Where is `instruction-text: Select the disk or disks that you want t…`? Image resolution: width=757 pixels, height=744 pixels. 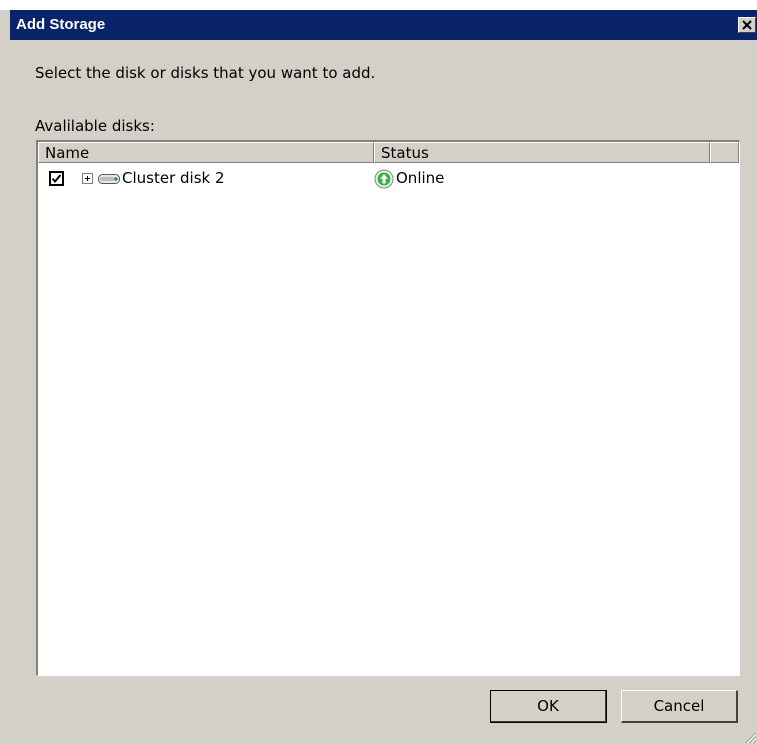 instruction-text: Select the disk or disks that you want t… is located at coordinates (205, 73).